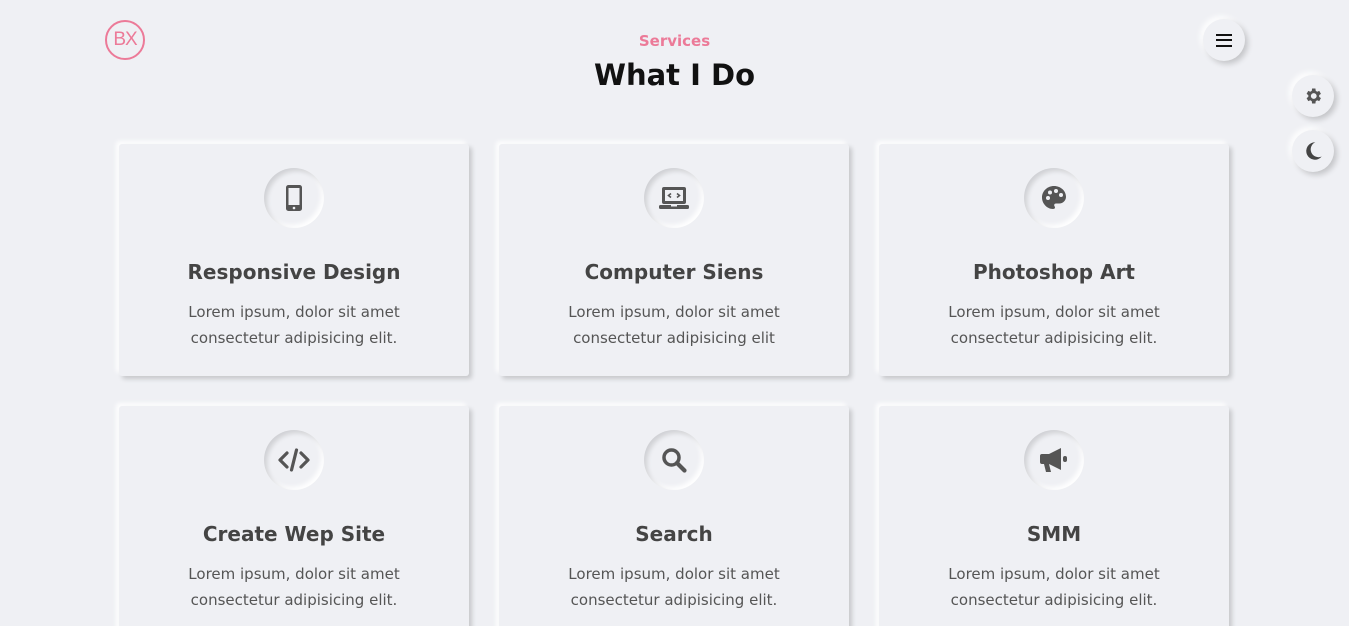 This screenshot has height=626, width=1349. I want to click on service-title: Create Wep Site, so click(294, 534).